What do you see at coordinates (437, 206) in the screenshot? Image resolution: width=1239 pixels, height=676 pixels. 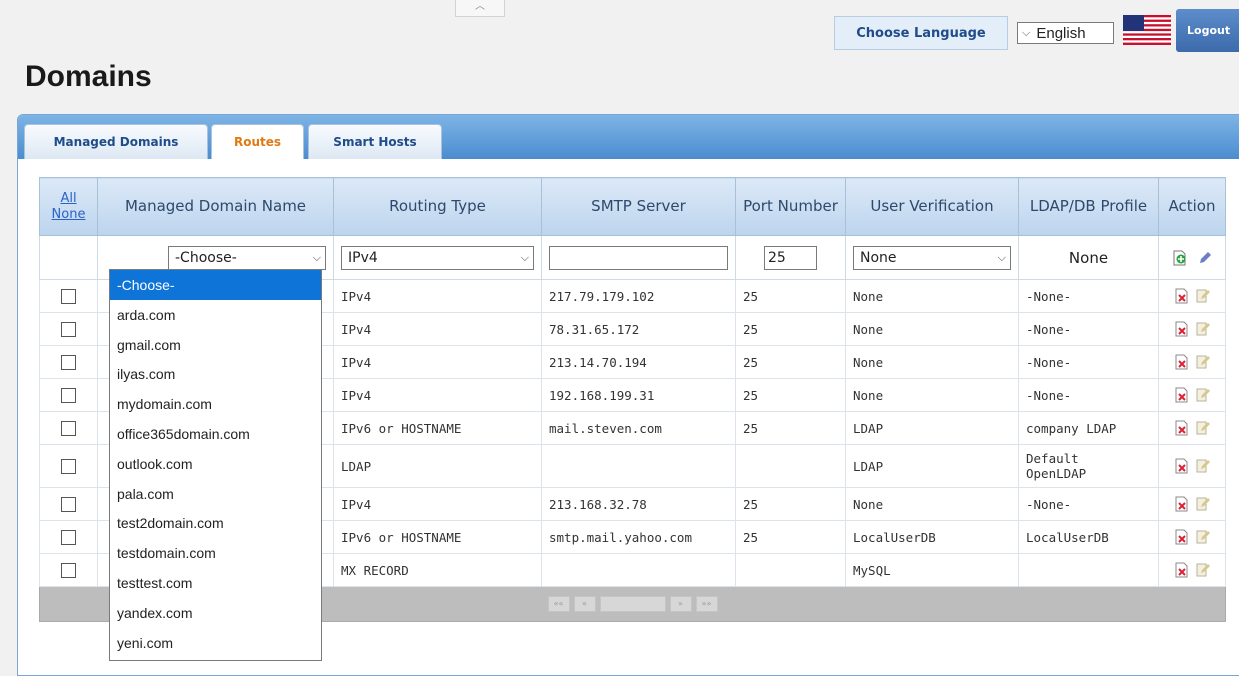 I see `column-header-routing-type: Routing Type` at bounding box center [437, 206].